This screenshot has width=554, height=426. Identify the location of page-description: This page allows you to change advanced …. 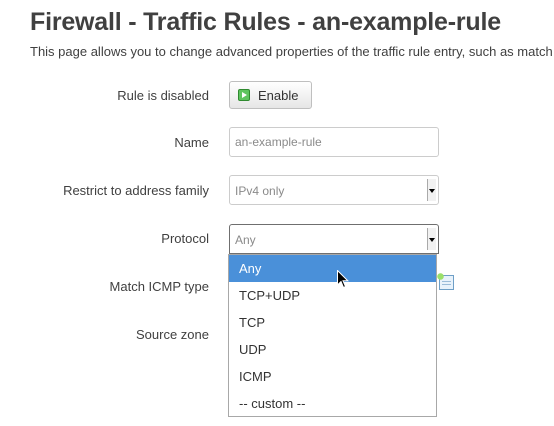
(291, 51).